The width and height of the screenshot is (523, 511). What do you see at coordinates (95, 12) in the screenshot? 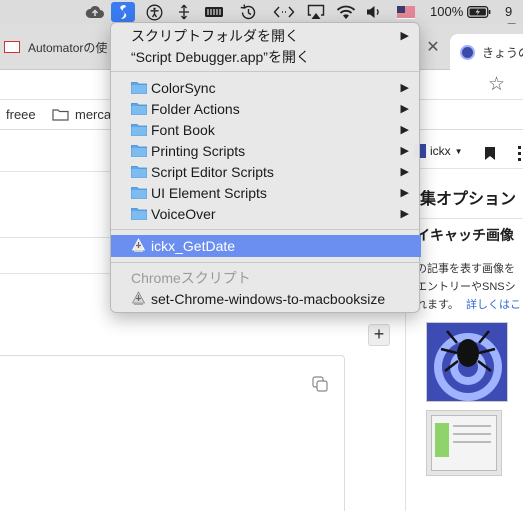
I see `cloud-upload-icon` at bounding box center [95, 12].